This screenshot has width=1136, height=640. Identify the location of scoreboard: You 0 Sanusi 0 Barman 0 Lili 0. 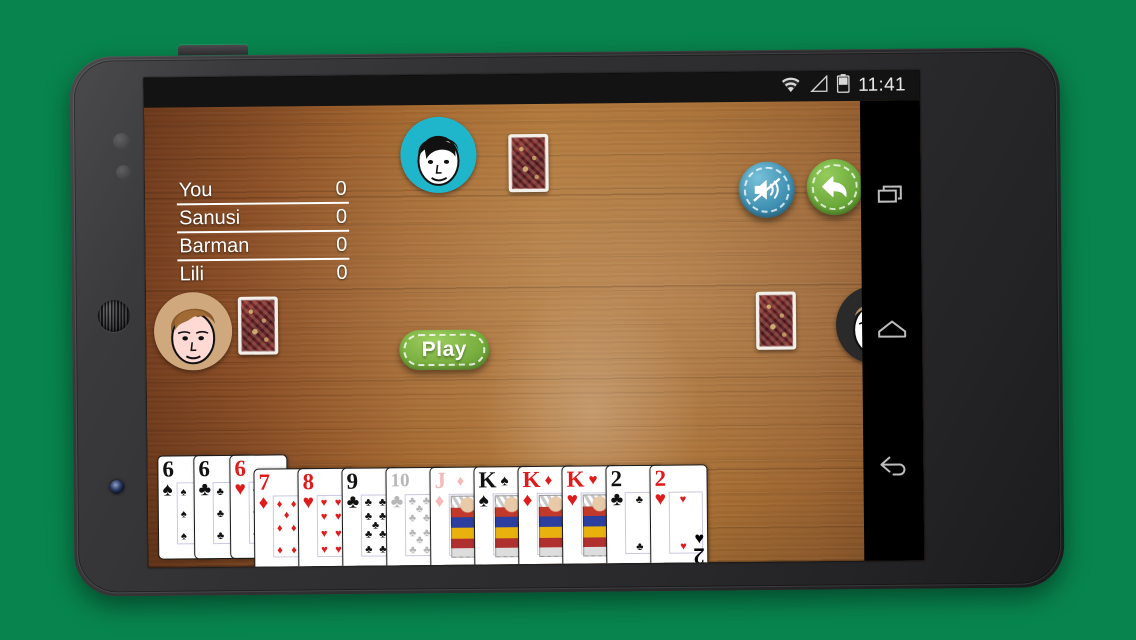
(263, 231).